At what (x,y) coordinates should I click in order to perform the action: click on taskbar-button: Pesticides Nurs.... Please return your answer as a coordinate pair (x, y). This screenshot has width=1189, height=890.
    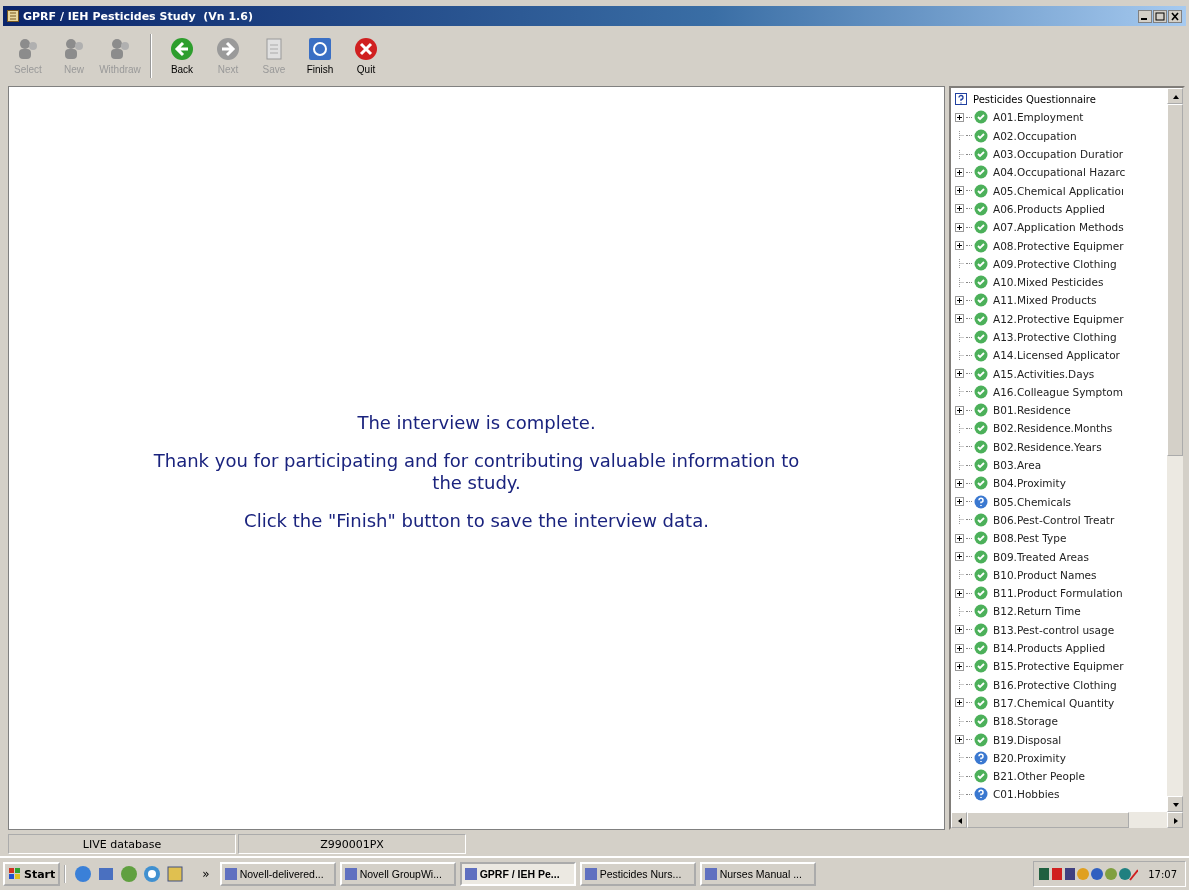
    Looking at the image, I should click on (637, 874).